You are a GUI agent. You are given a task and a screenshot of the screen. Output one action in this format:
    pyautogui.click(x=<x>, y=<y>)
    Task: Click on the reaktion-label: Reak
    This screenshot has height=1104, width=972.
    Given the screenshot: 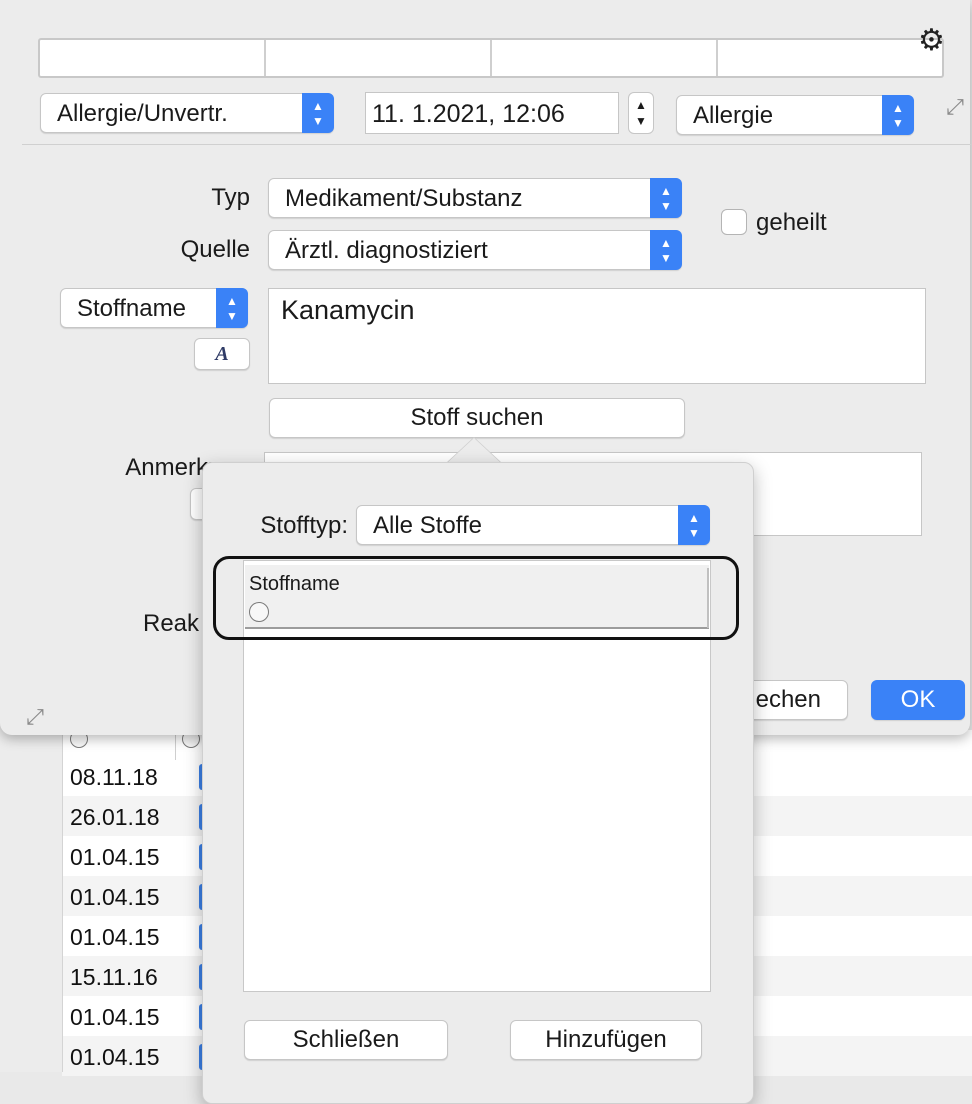 What is the action you would take?
    pyautogui.click(x=171, y=623)
    